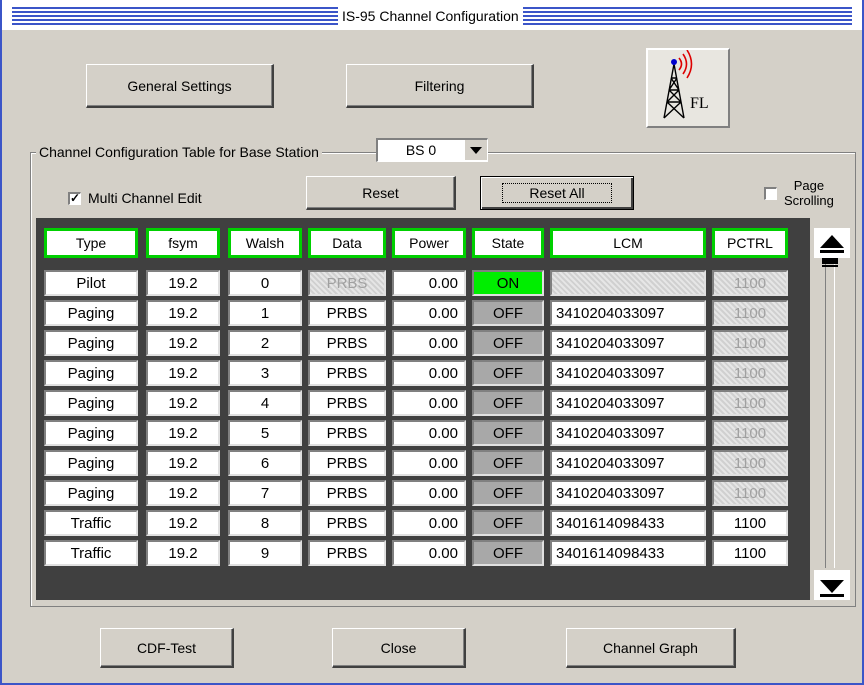  I want to click on cell-walsh: 4, so click(265, 403).